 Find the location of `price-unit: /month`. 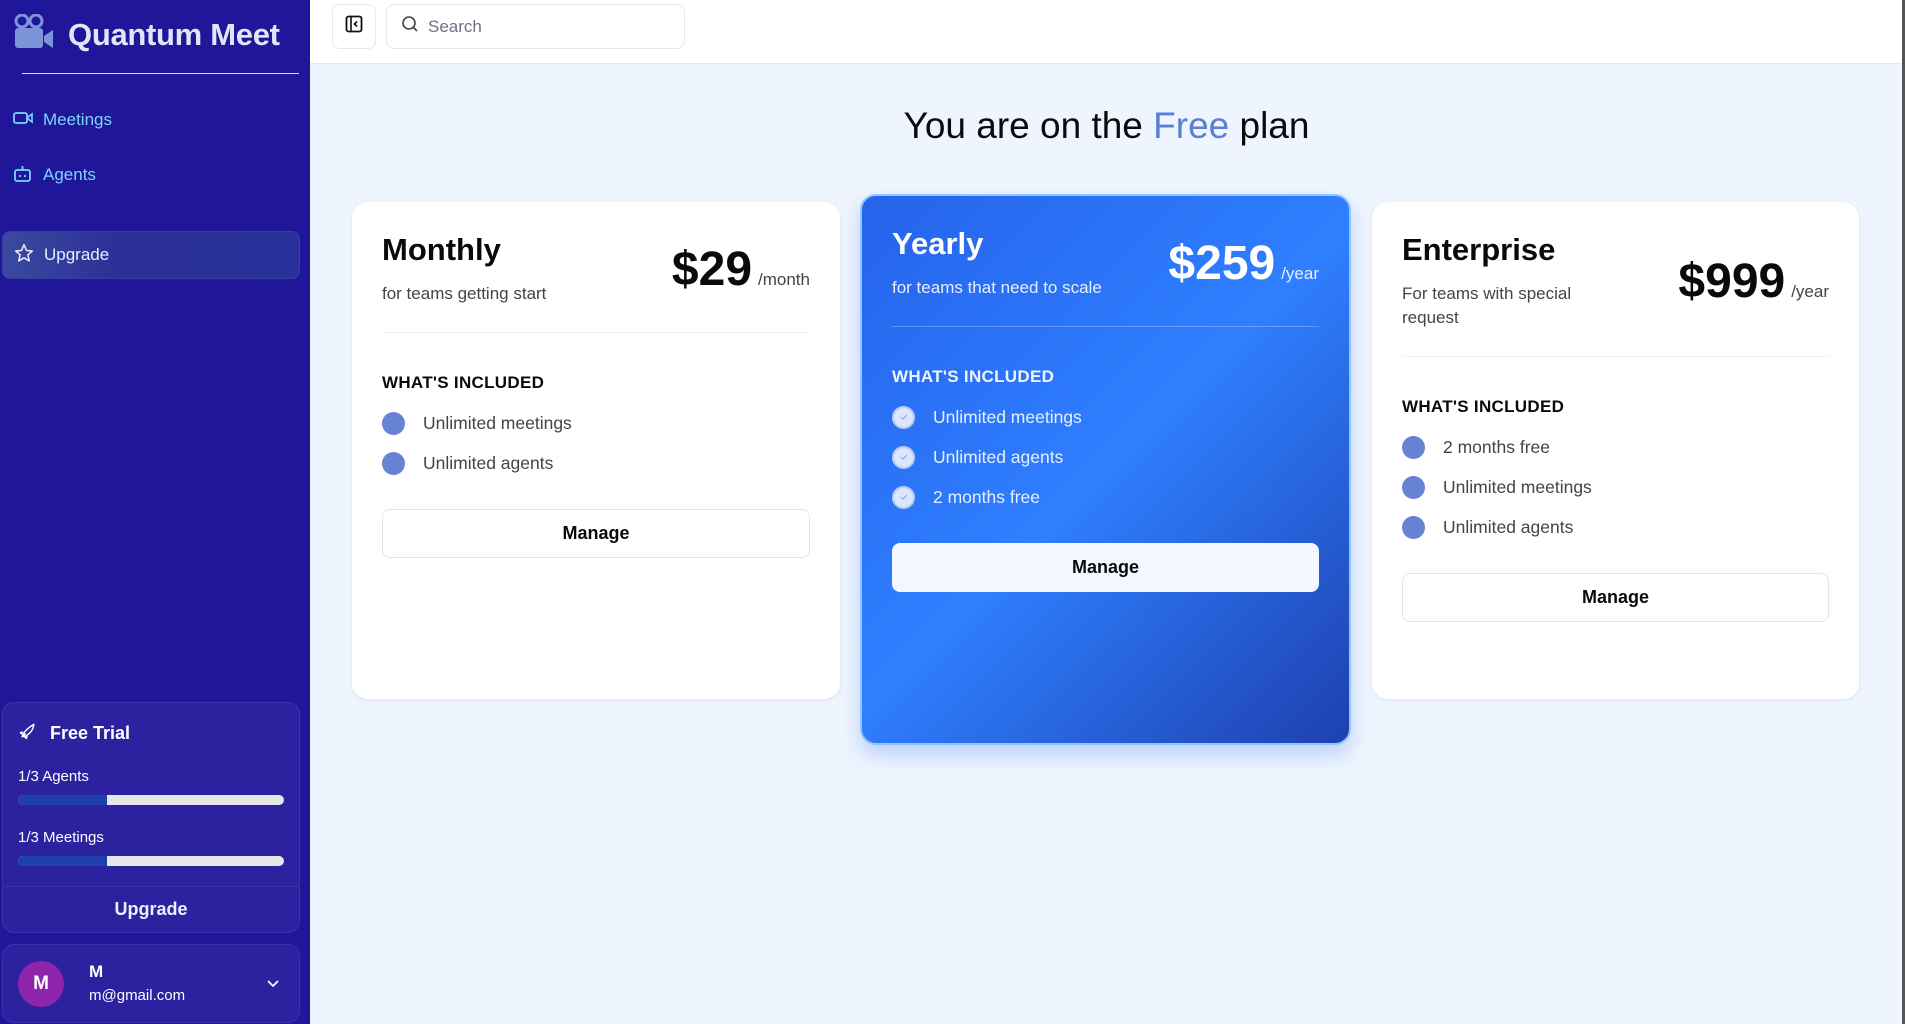

price-unit: /month is located at coordinates (784, 279).